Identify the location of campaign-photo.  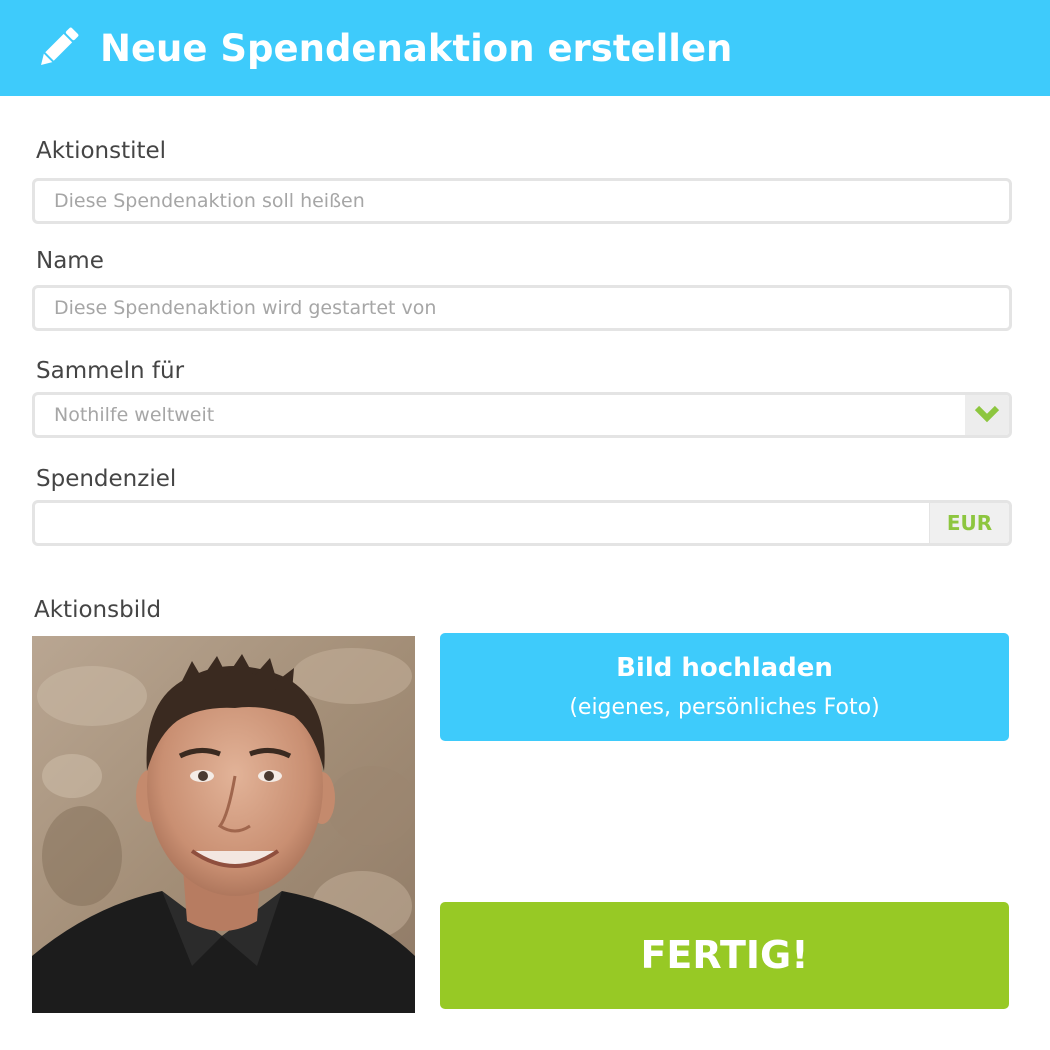
(224, 824).